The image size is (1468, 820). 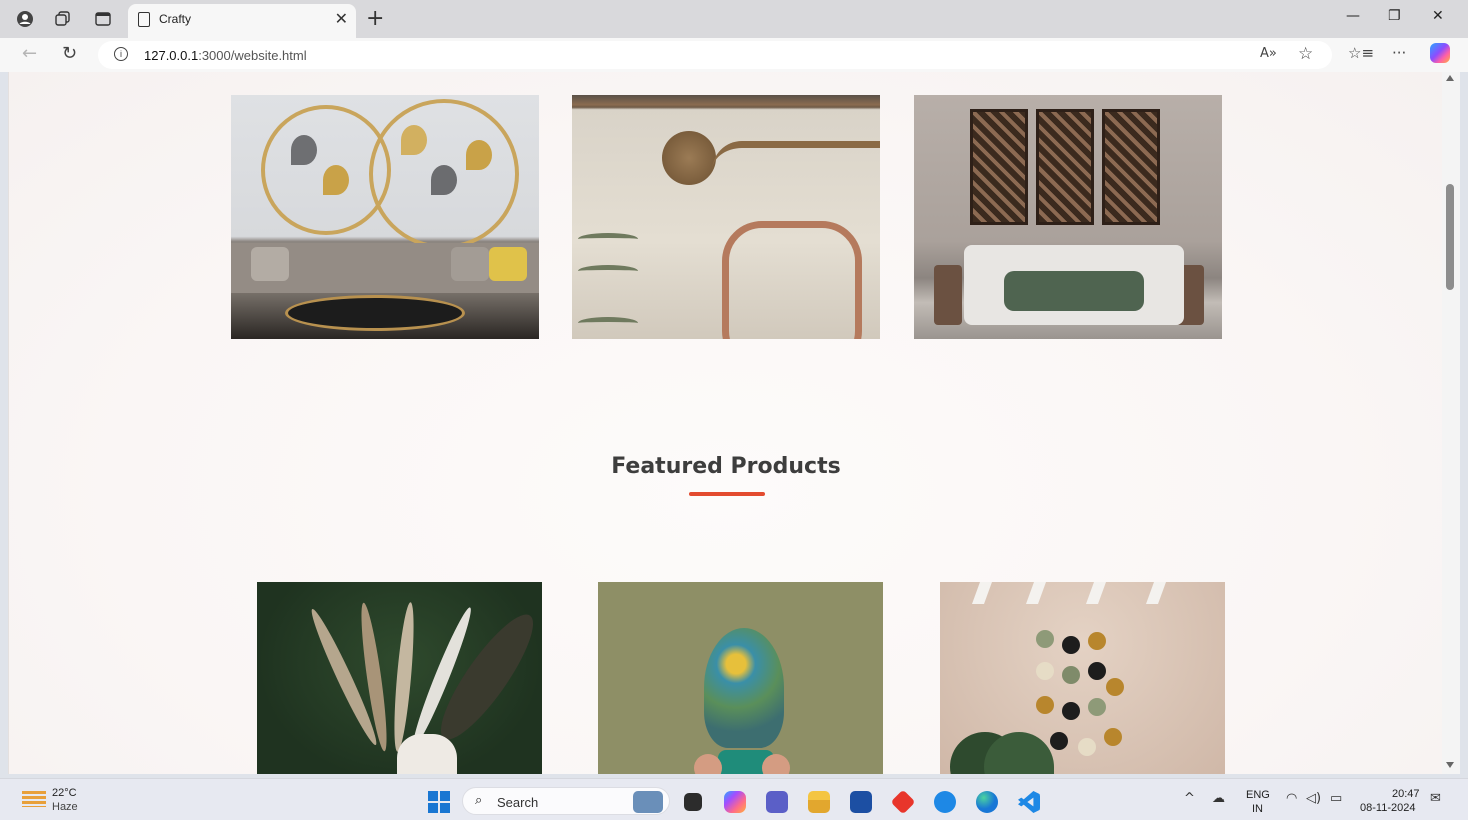 I want to click on language-top: ENG, so click(x=1258, y=795).